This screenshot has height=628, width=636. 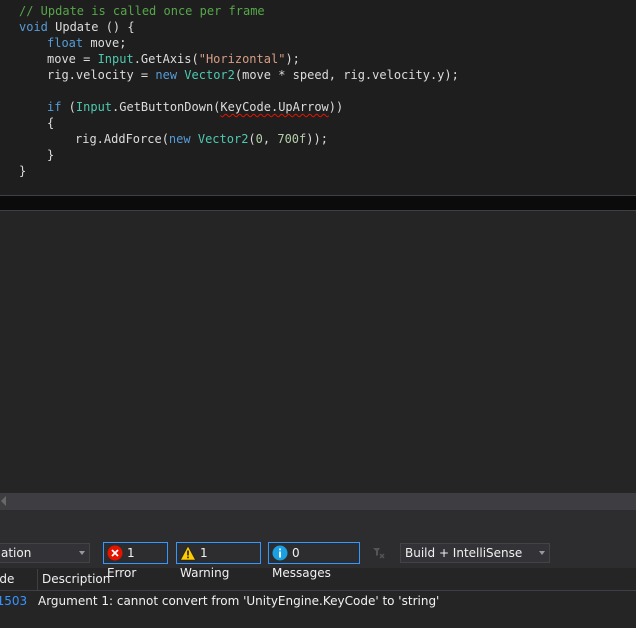 I want to click on code-brace-open: {, so click(x=51, y=123).